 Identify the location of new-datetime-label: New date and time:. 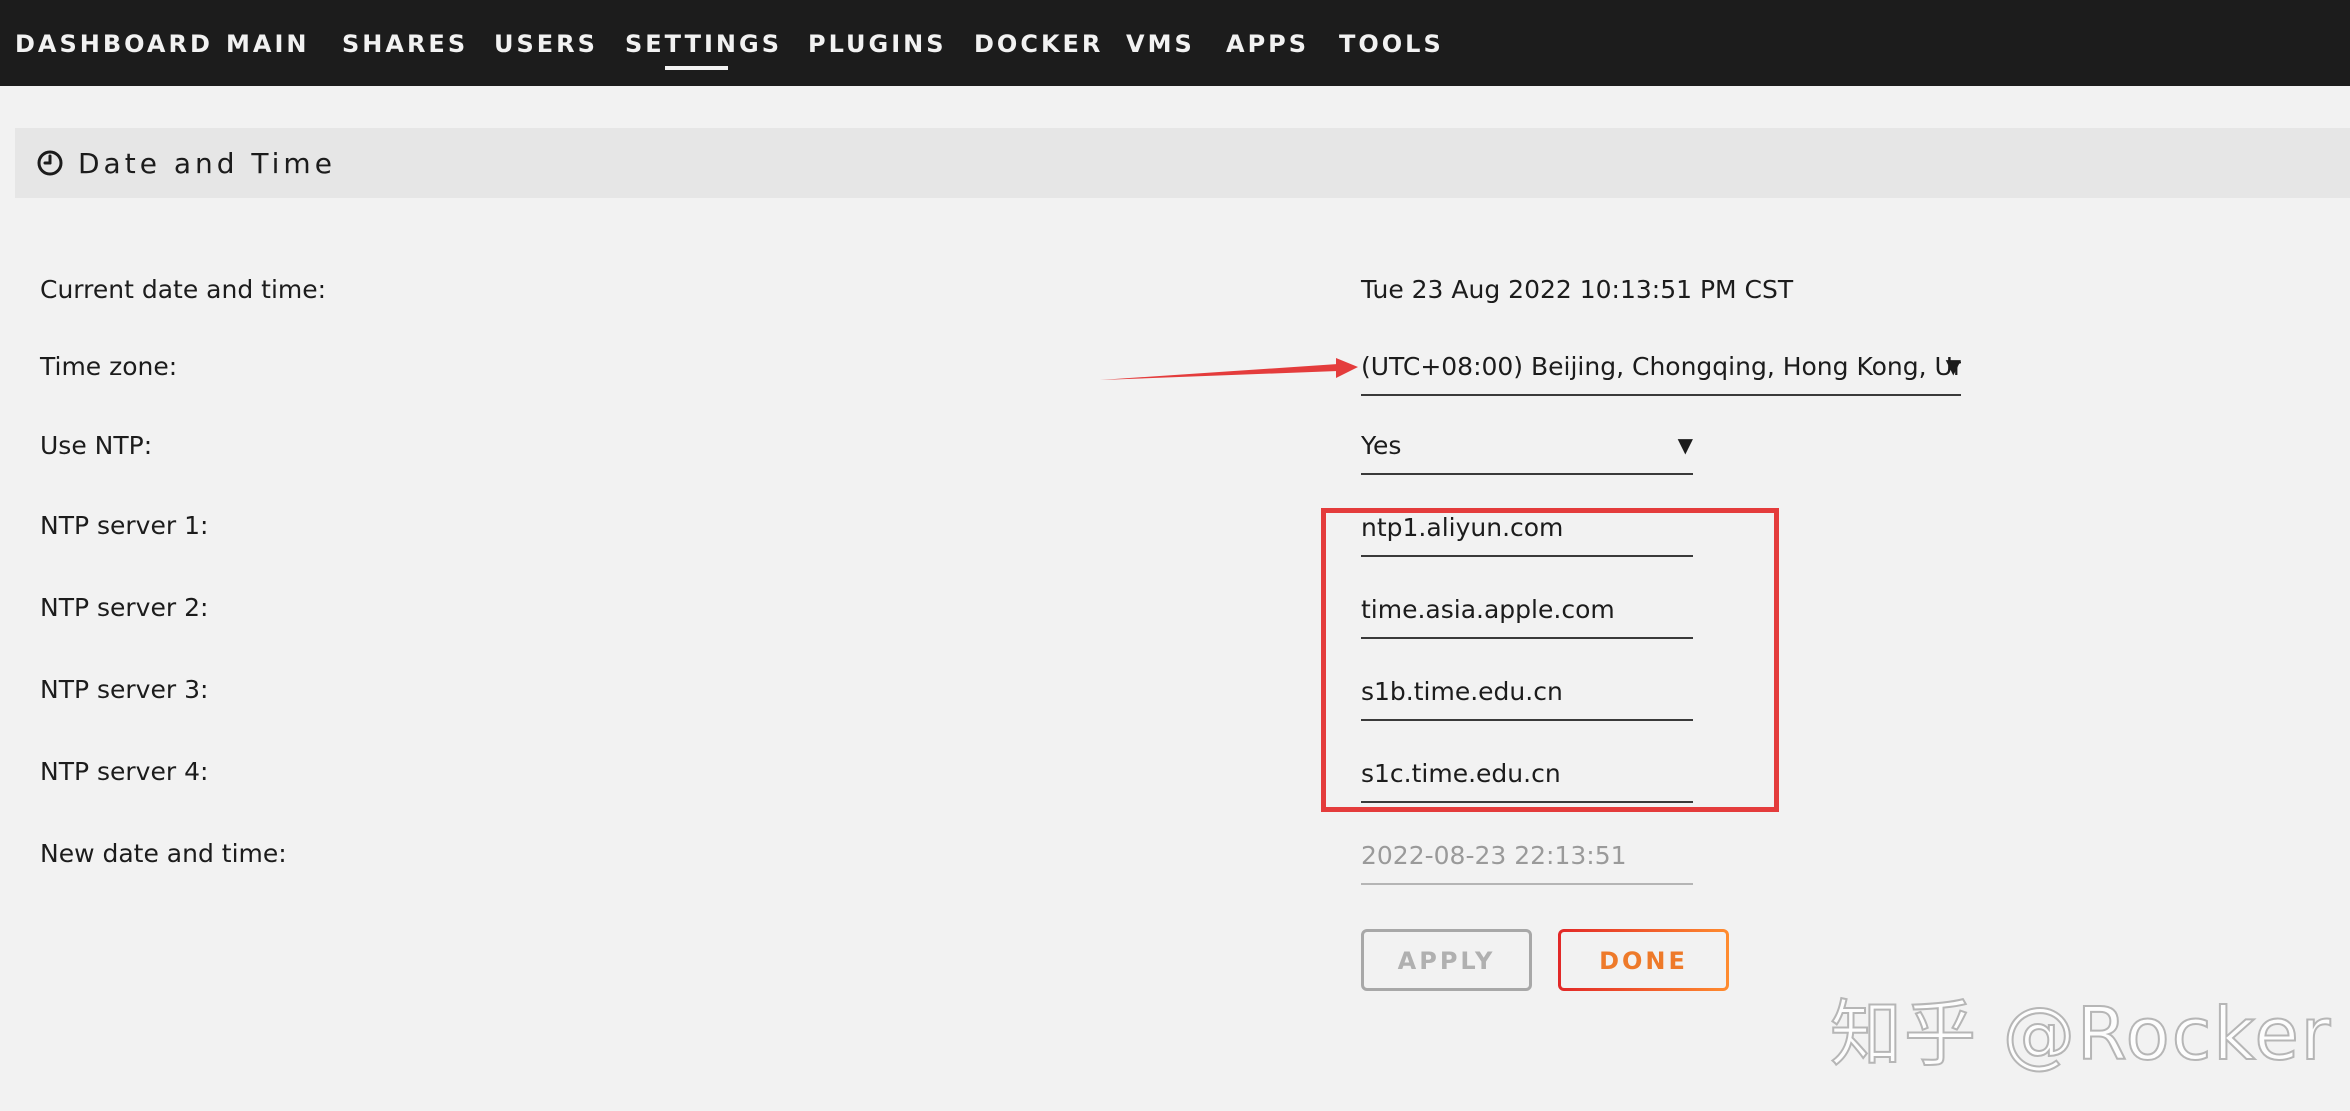
(163, 853).